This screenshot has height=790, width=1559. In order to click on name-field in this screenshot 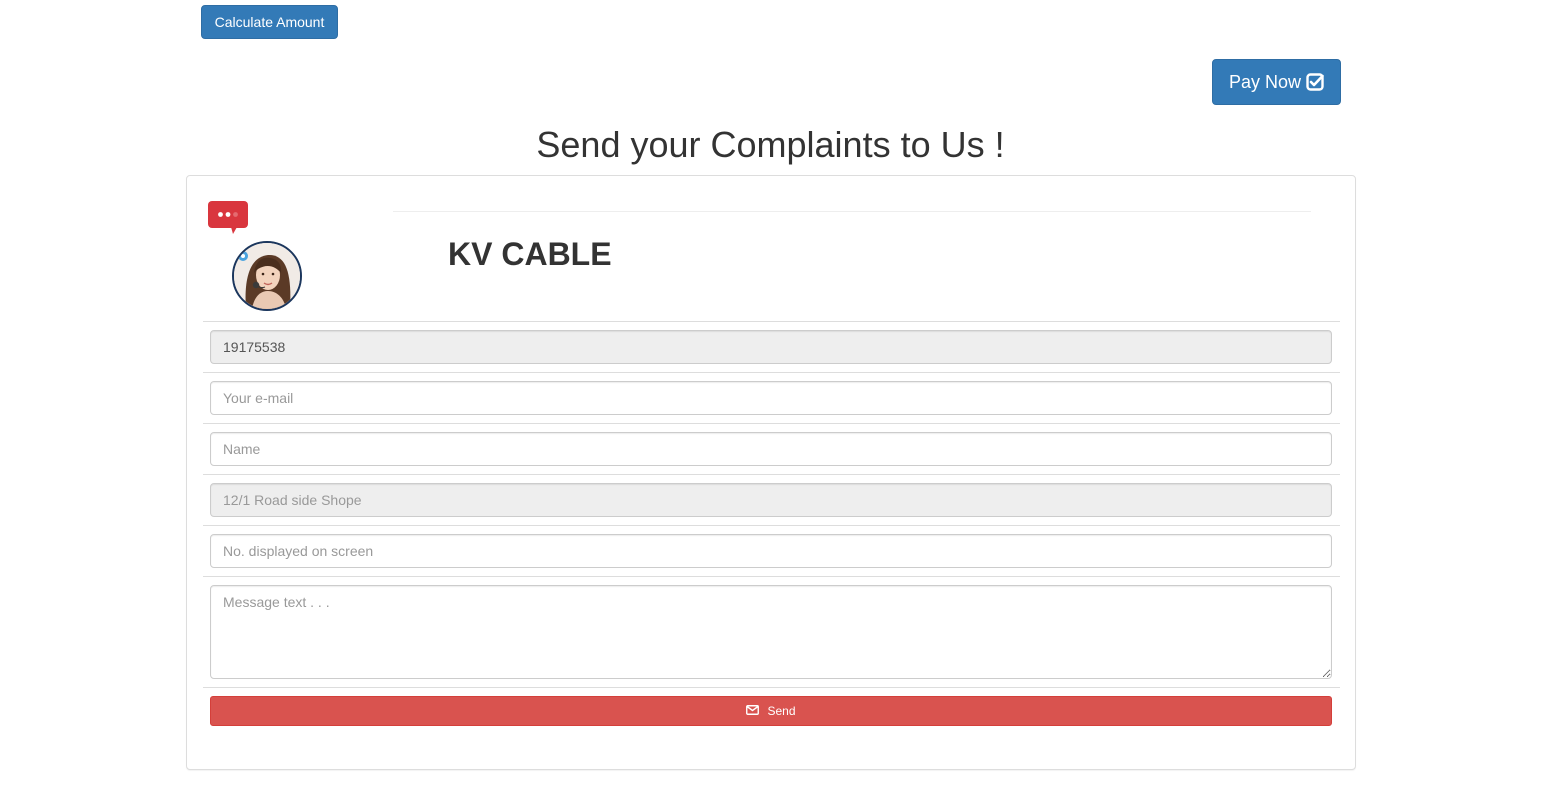, I will do `click(771, 449)`.